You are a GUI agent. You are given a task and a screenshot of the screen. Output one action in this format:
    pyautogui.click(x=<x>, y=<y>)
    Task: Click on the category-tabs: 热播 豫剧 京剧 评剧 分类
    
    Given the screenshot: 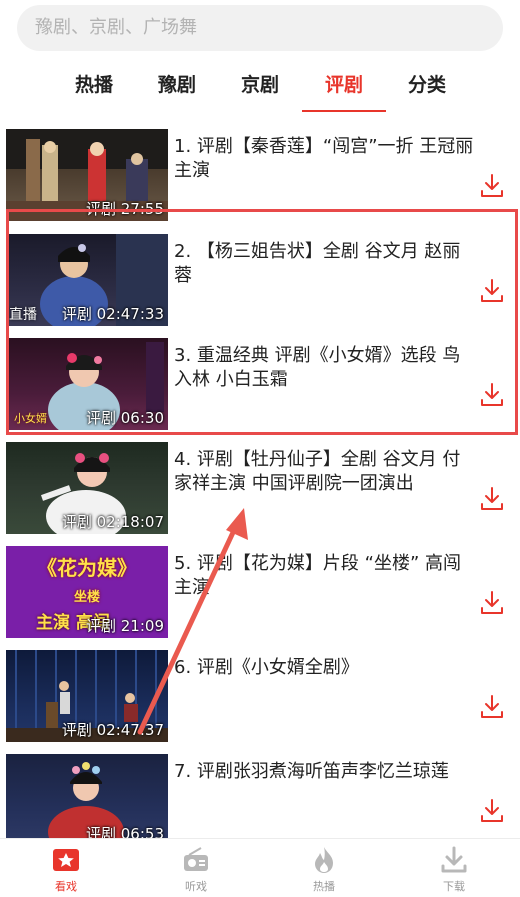 What is the action you would take?
    pyautogui.click(x=260, y=86)
    